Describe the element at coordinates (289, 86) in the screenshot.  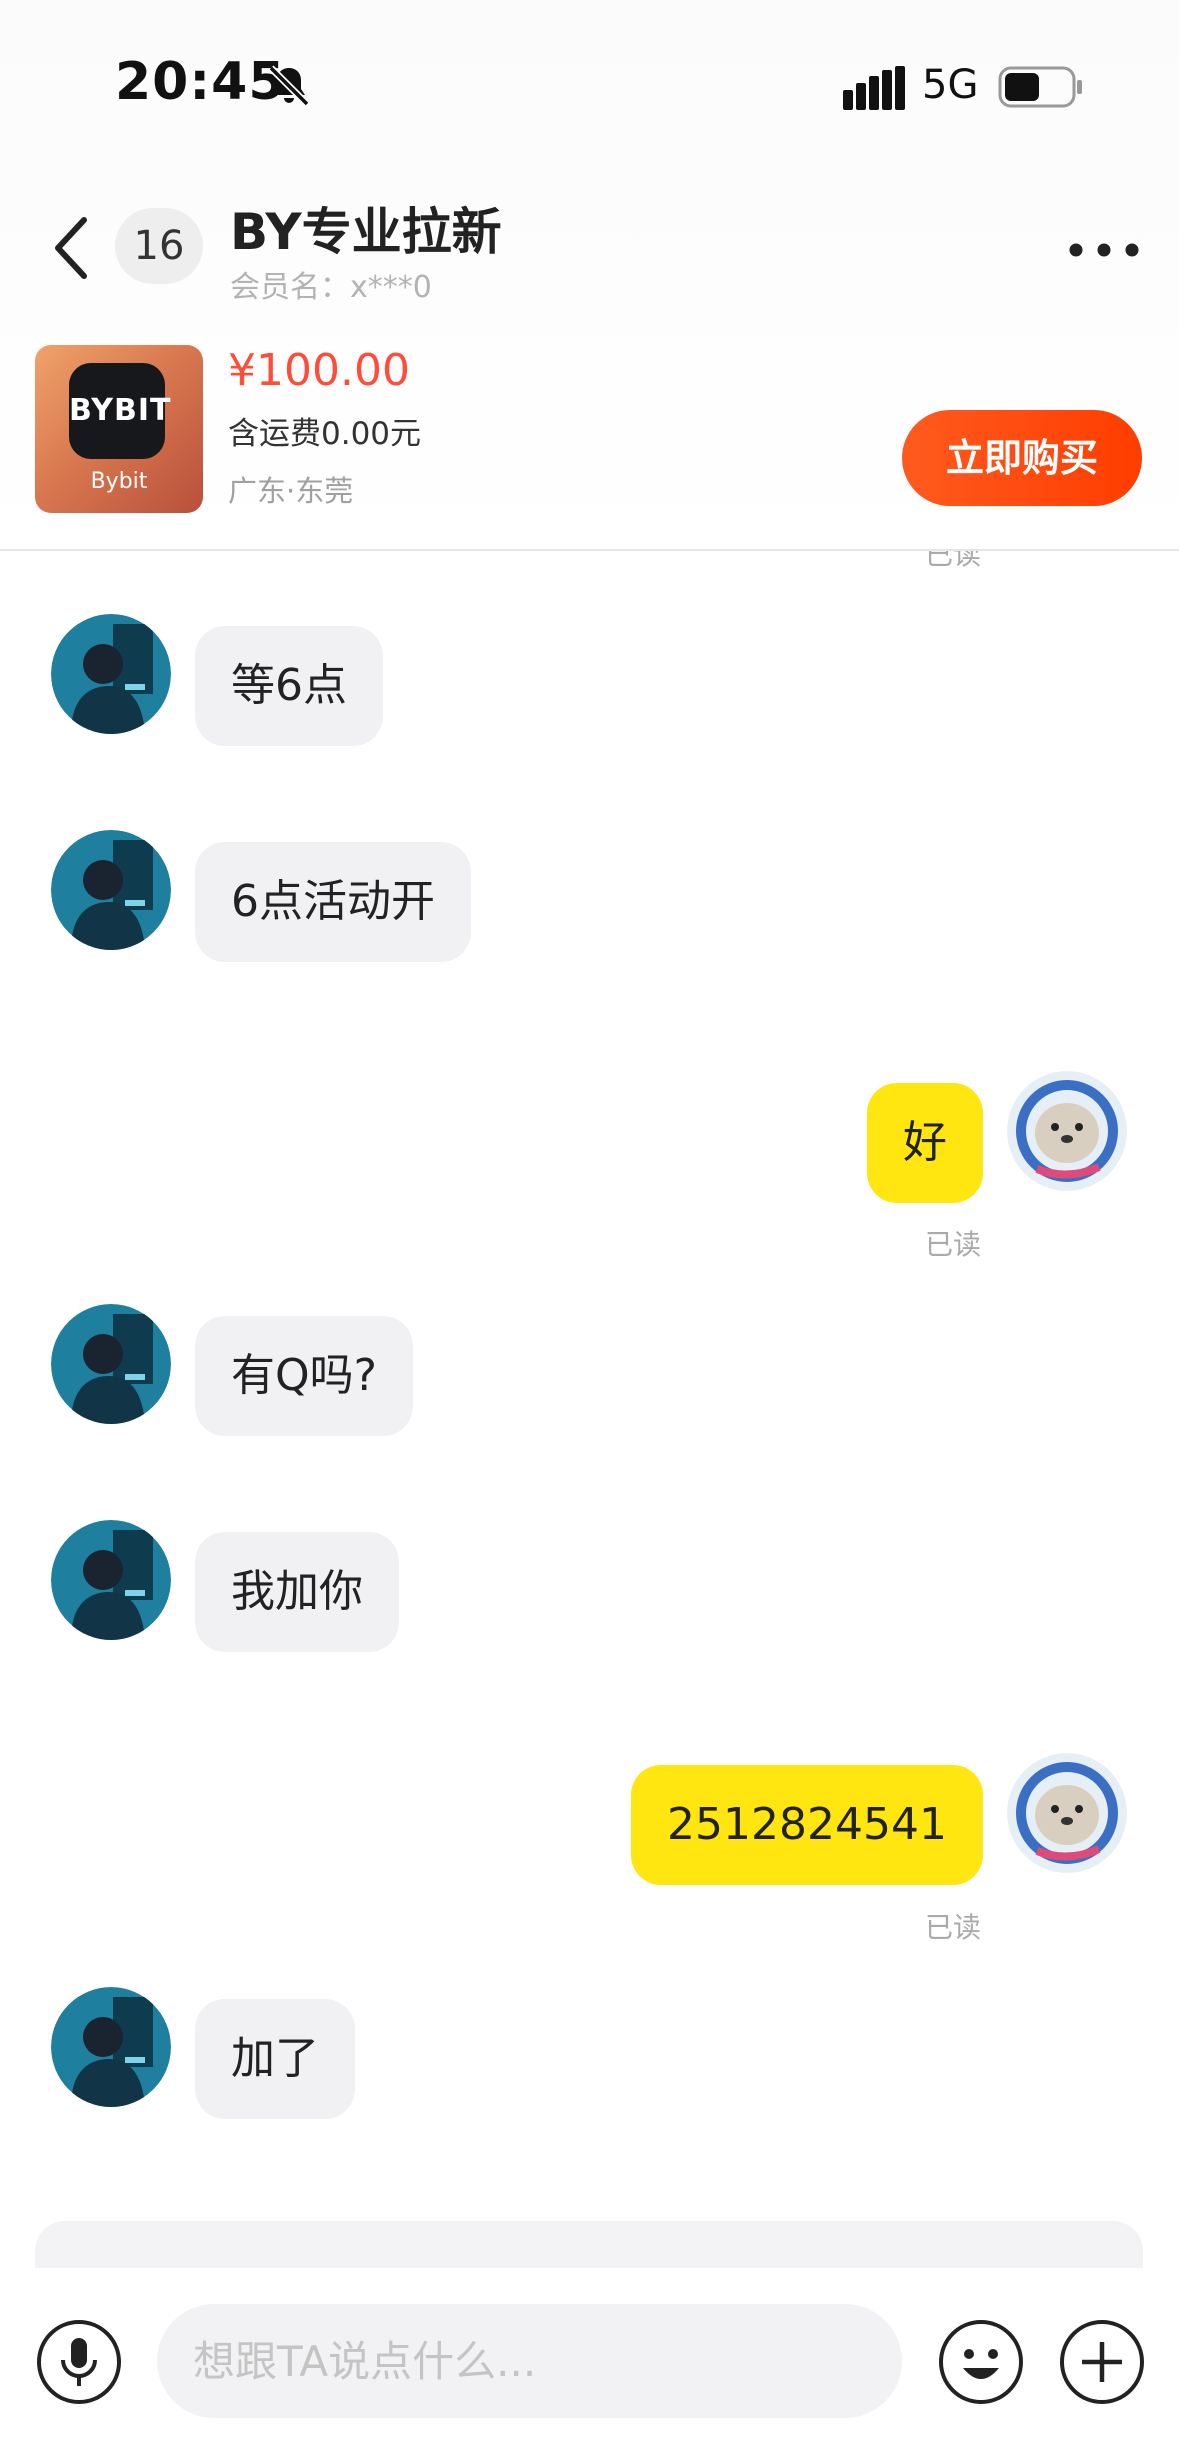
I see `bell-muted-icon` at that location.